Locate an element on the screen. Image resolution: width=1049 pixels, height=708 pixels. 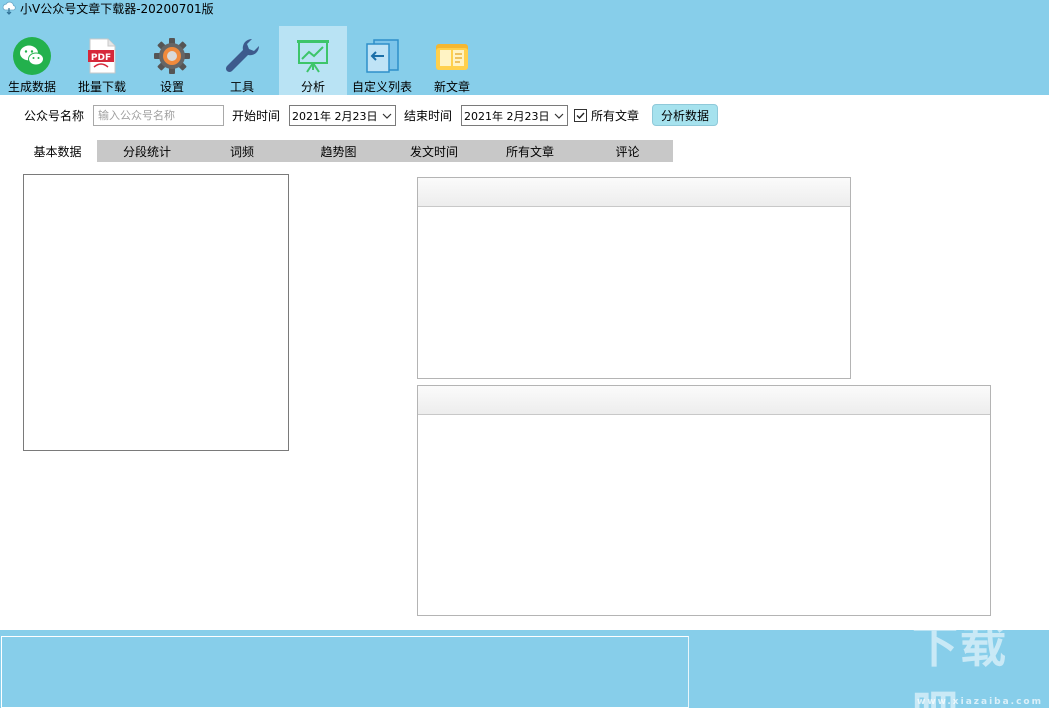
folder-icon is located at coordinates (452, 56).